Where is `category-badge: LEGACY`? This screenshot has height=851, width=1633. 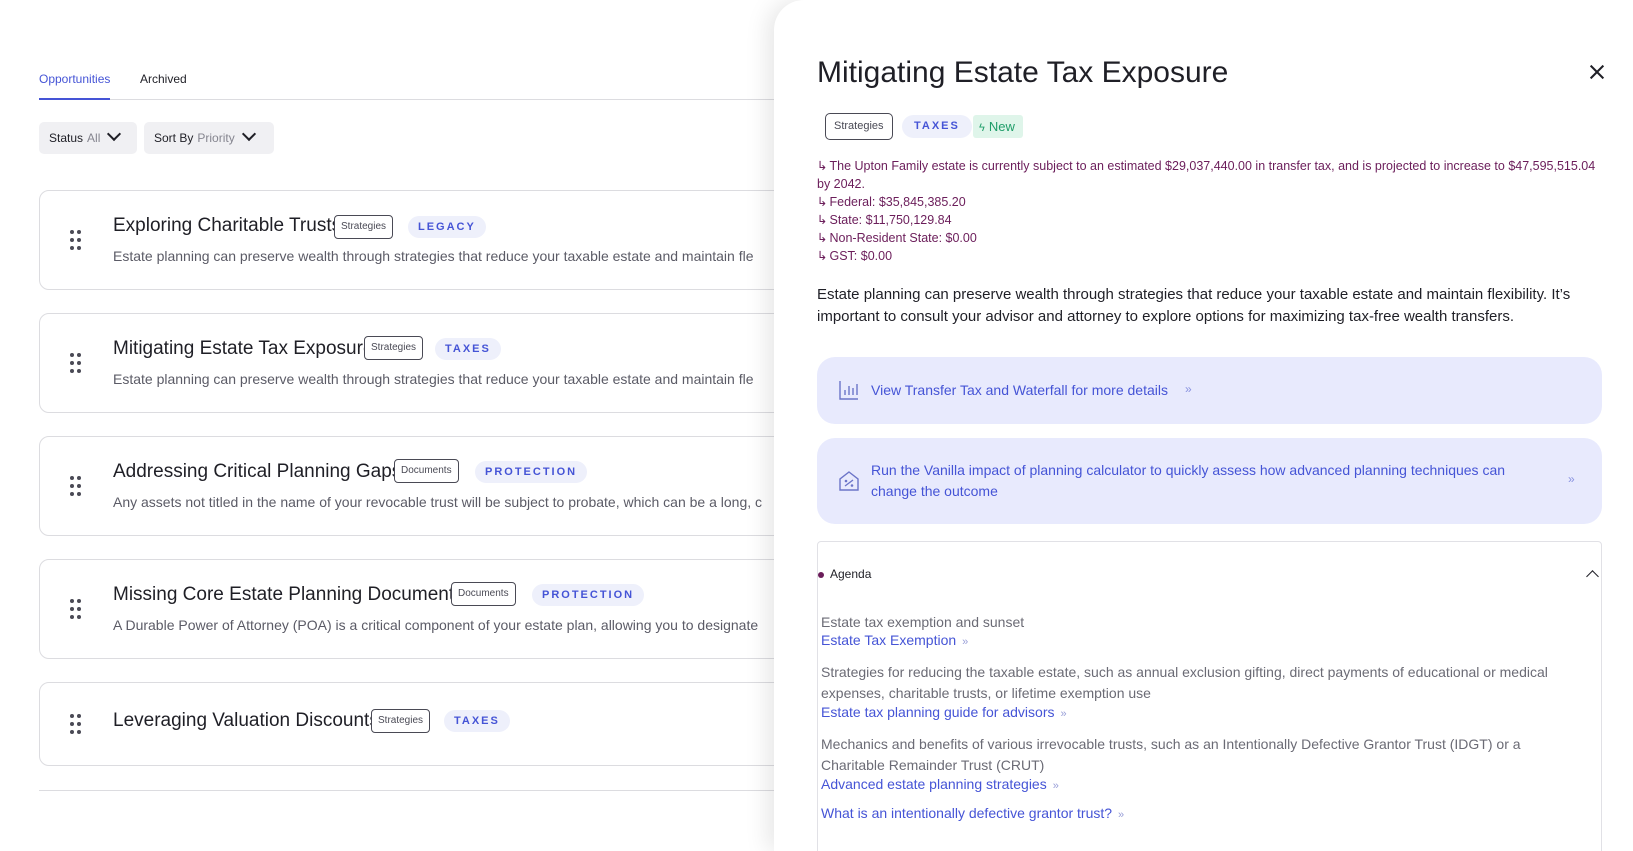
category-badge: LEGACY is located at coordinates (447, 227).